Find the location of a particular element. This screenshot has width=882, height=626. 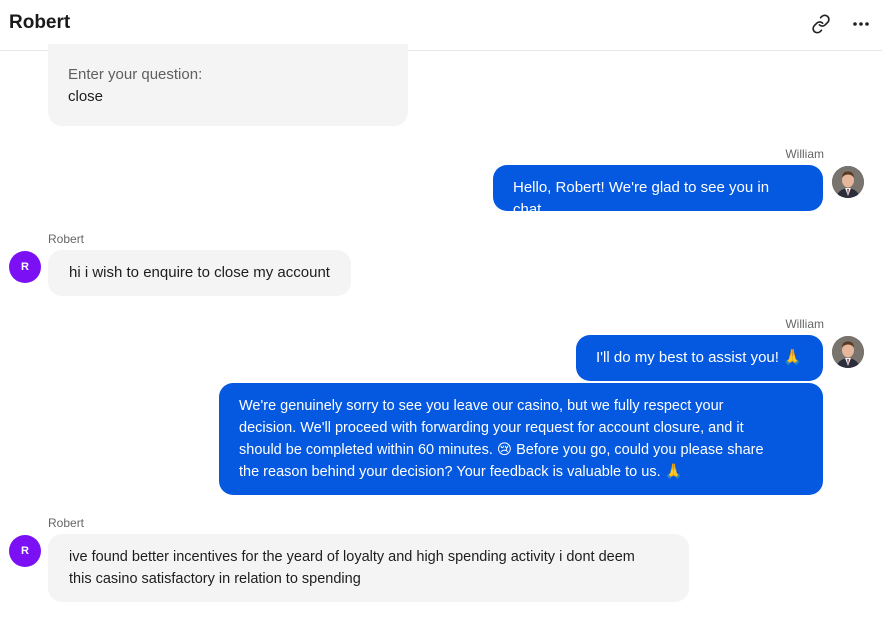

message-text: I'll do my best to assist you! 🙏 is located at coordinates (699, 357).